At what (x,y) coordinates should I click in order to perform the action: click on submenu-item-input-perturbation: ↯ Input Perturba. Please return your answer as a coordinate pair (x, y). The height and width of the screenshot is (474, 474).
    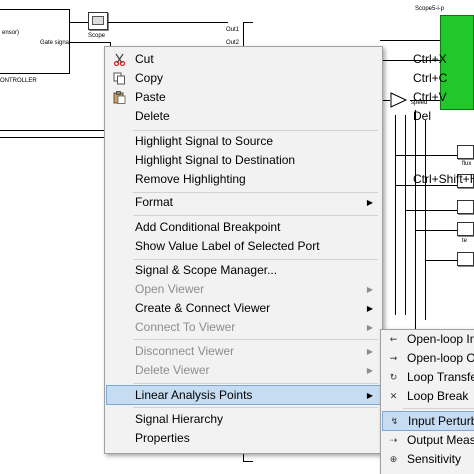
    Looking at the image, I should click on (428, 421).